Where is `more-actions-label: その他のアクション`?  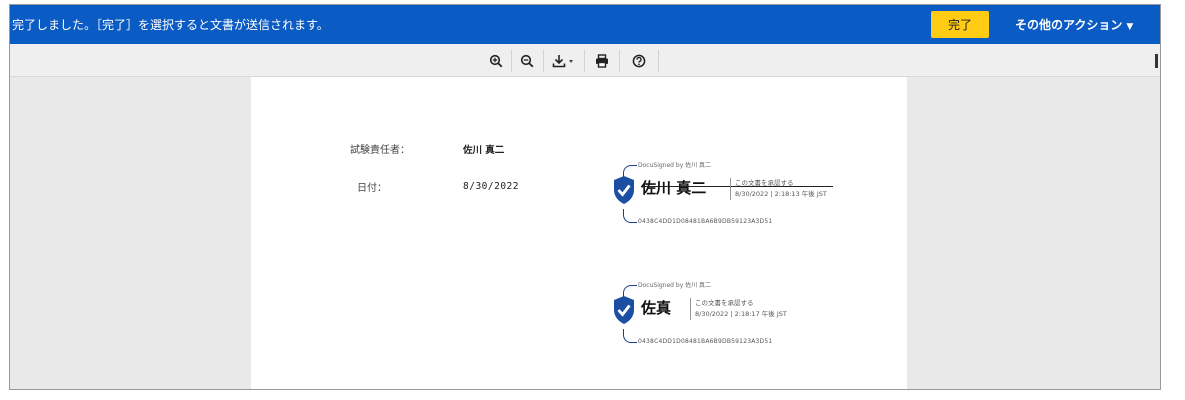 more-actions-label: その他のアクション is located at coordinates (1069, 25).